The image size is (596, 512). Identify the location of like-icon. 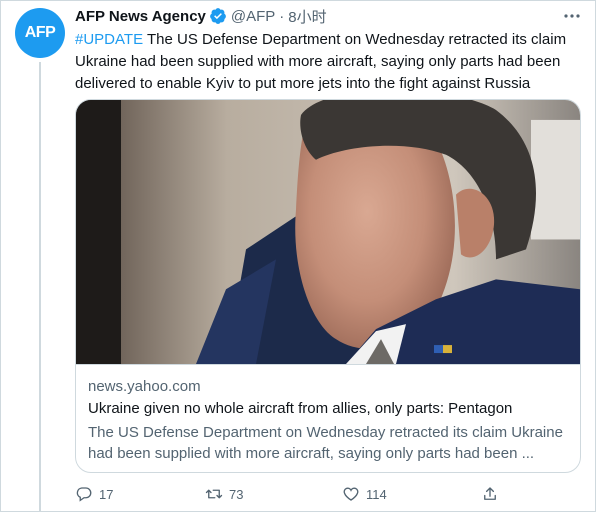
(351, 494).